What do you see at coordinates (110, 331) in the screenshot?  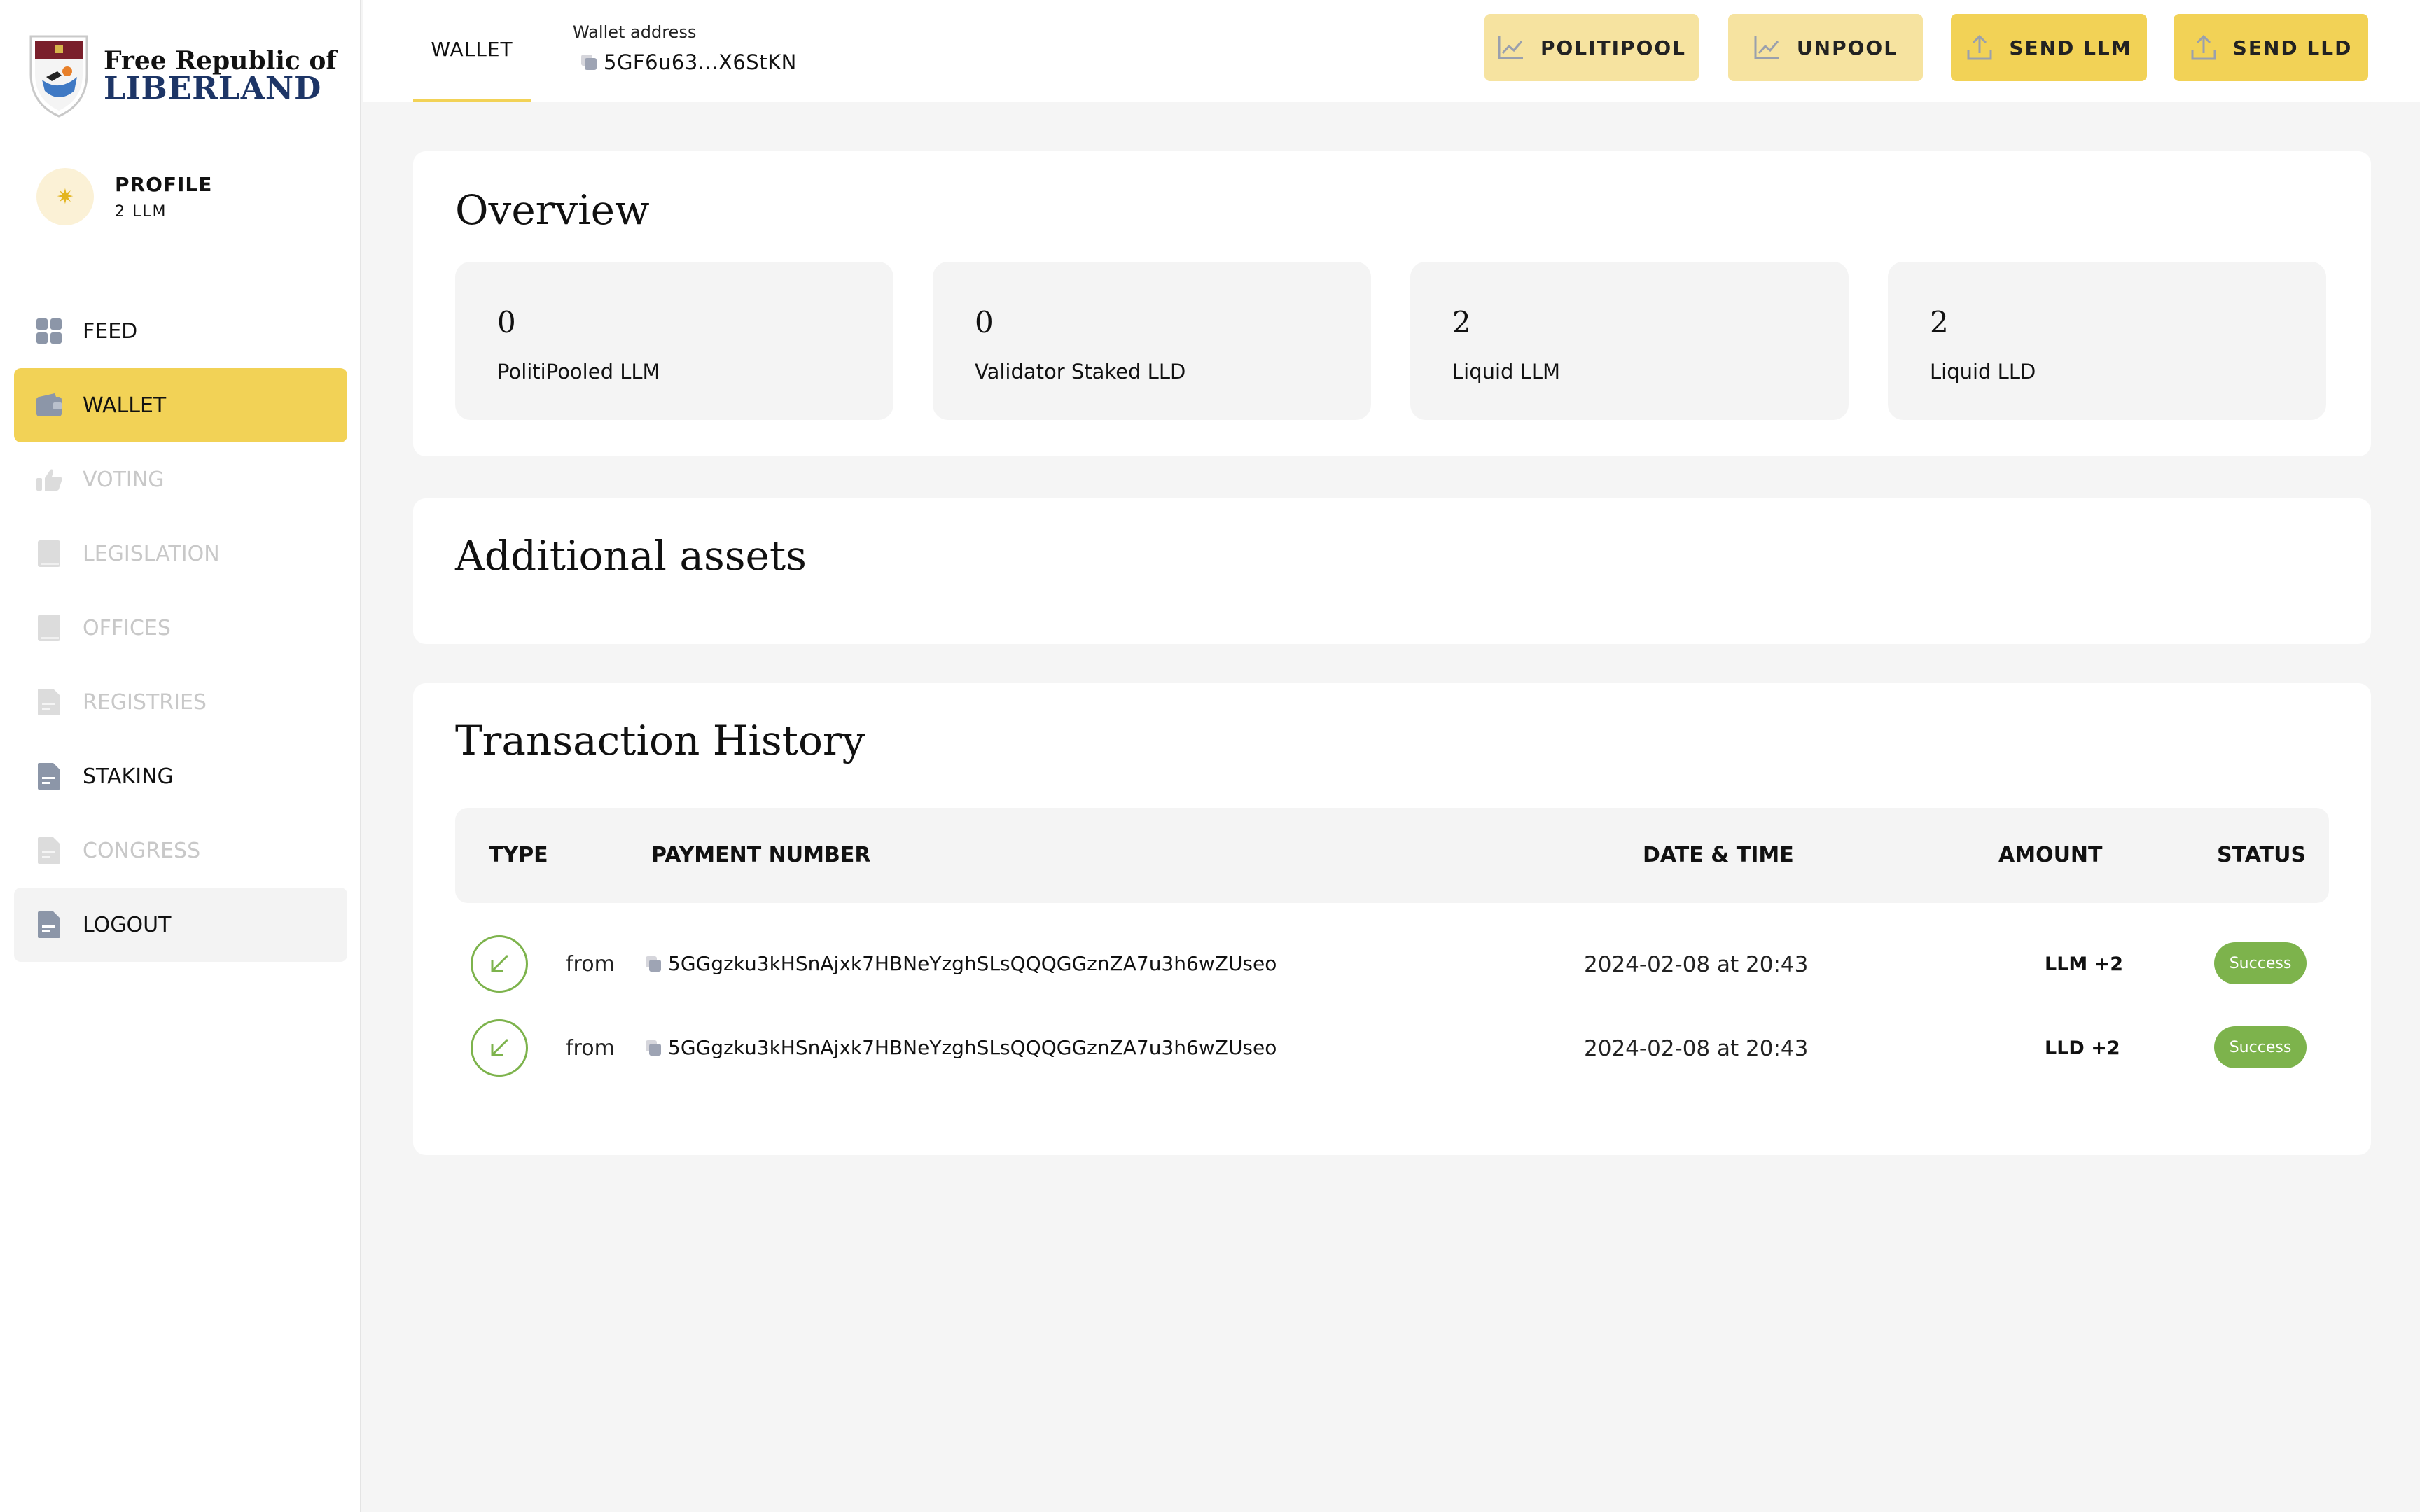 I see `sidebar-item-label: FEED` at bounding box center [110, 331].